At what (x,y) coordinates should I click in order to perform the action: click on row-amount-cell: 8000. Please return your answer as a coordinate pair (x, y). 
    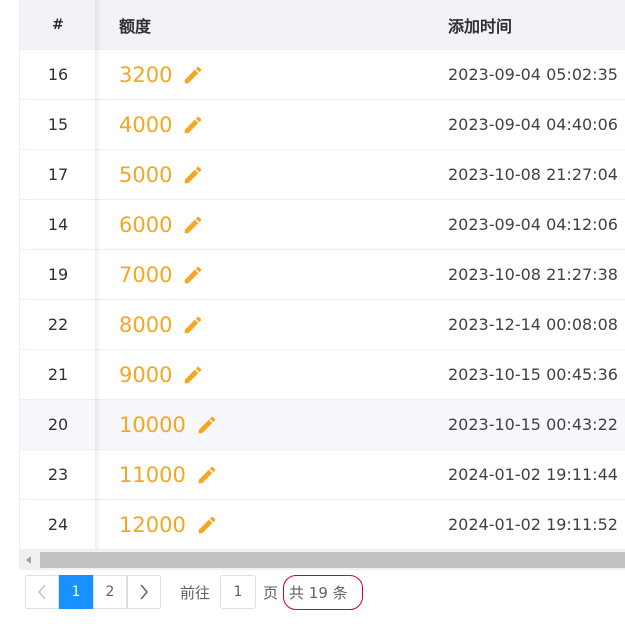
    Looking at the image, I should click on (261, 324).